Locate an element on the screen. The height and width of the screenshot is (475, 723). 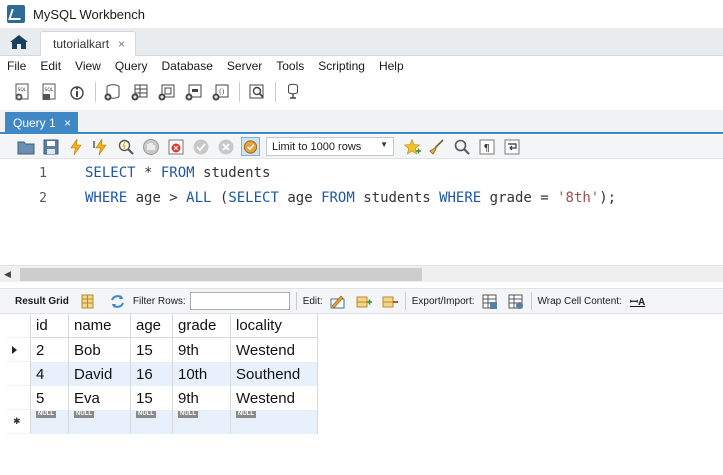
stop-button is located at coordinates (150, 146).